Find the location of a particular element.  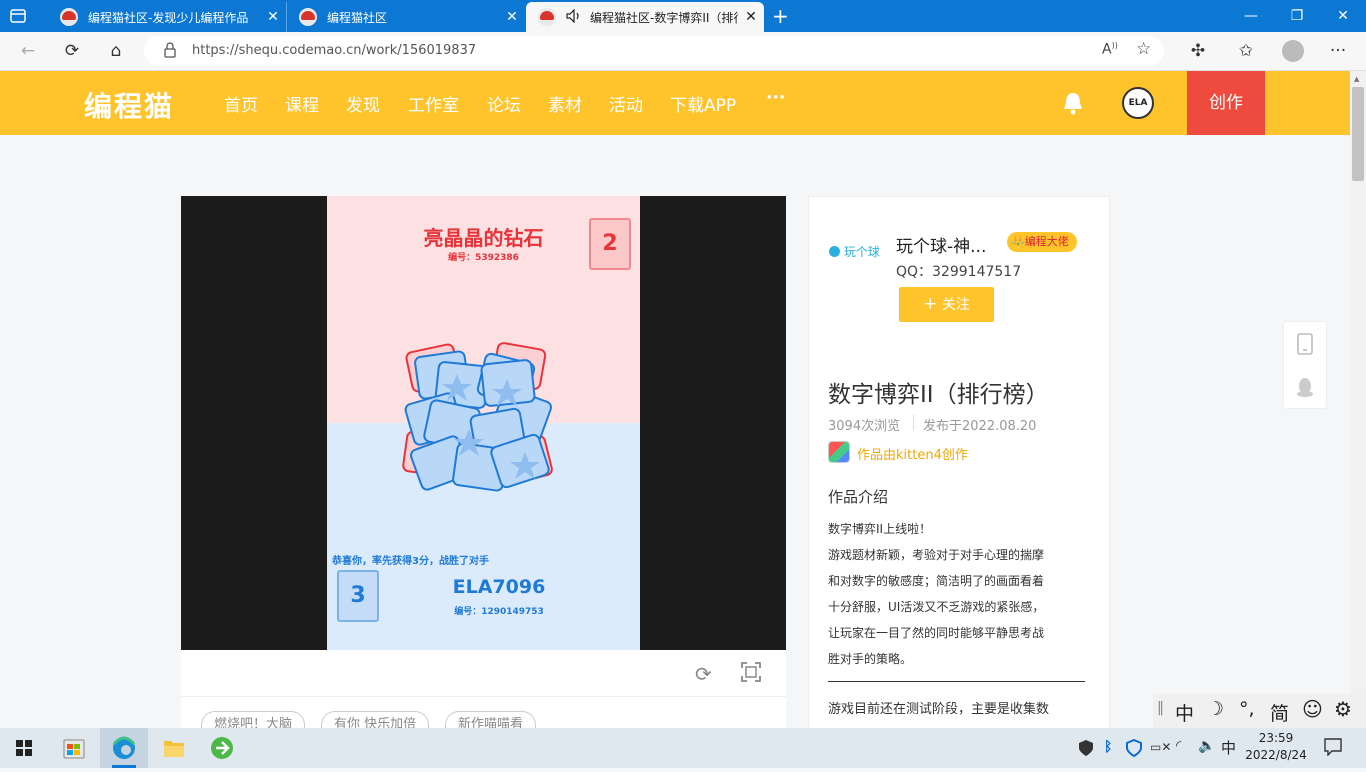

nav-discover: 发现 is located at coordinates (363, 103).